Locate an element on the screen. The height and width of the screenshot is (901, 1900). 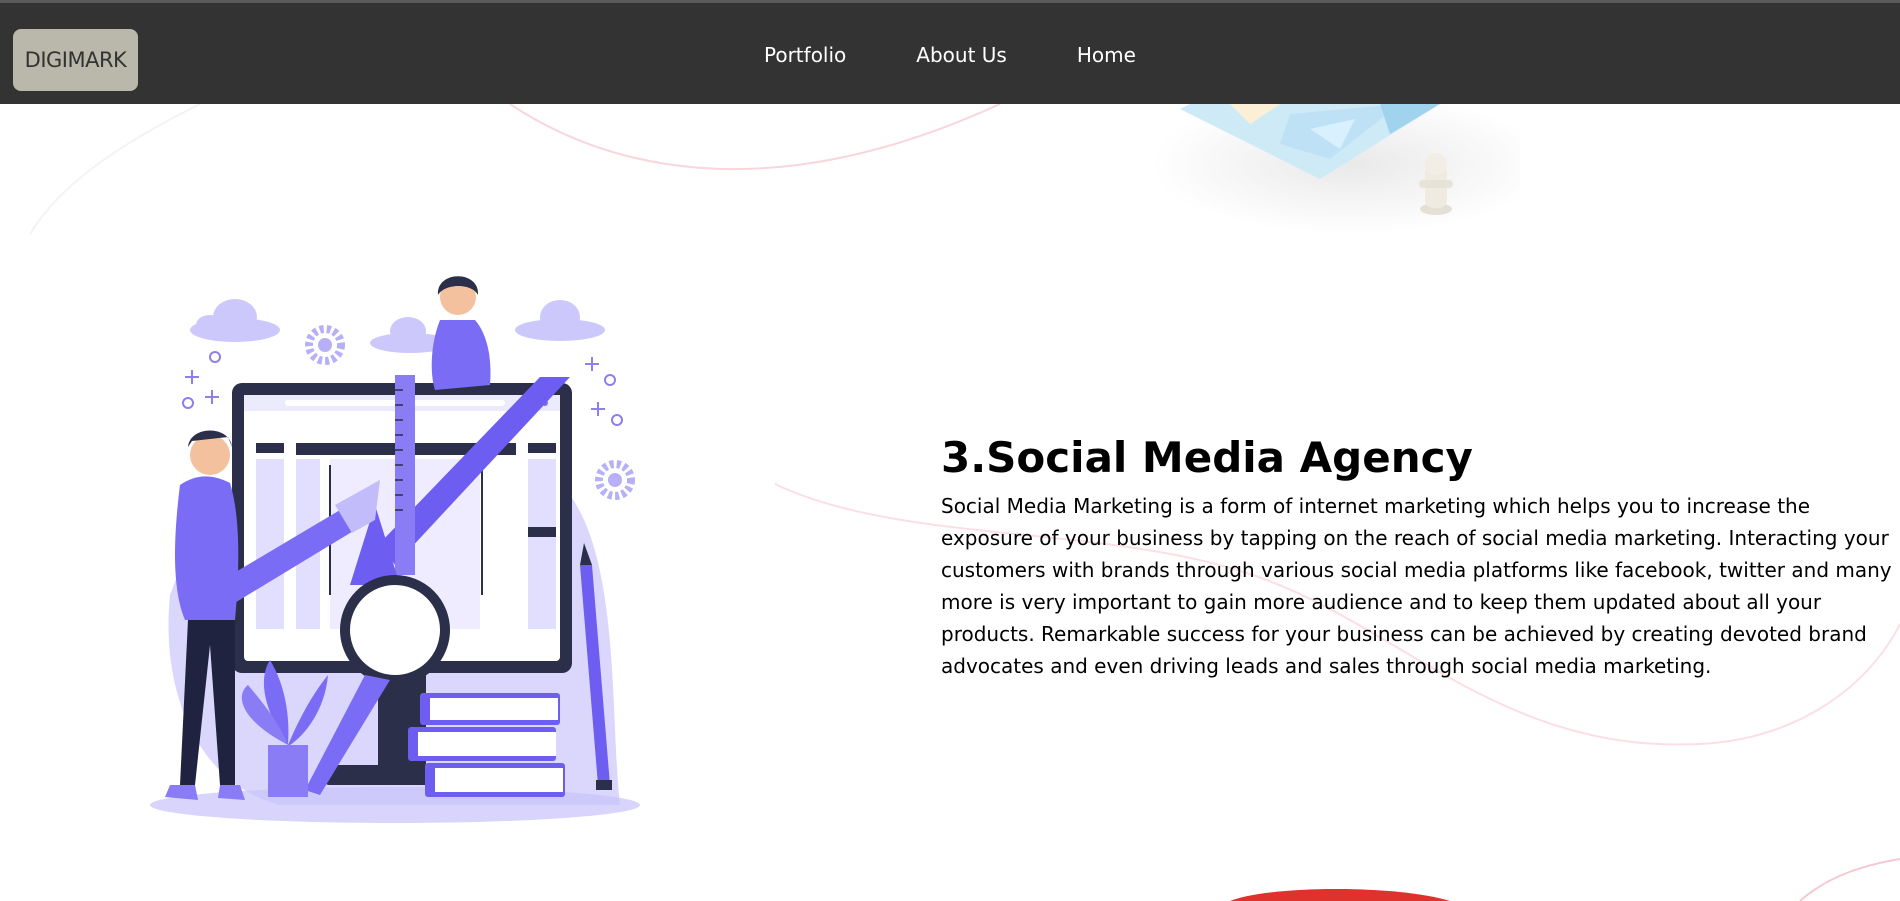
next-section-red-arc is located at coordinates (1340, 895).